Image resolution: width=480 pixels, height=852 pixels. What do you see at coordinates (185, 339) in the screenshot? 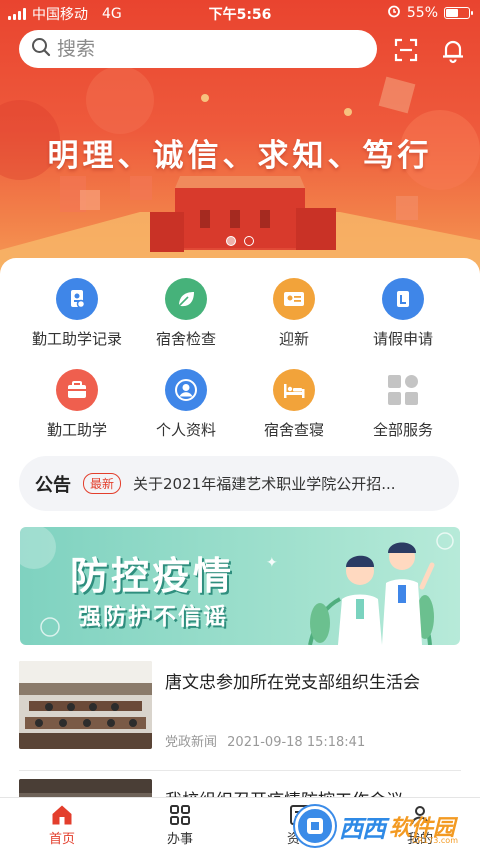
I see `service-label: 宿舍检查` at bounding box center [185, 339].